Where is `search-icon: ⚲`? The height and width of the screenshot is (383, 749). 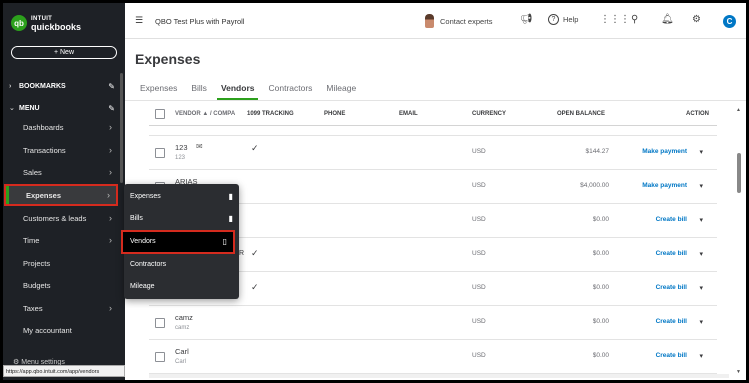 search-icon: ⚲ is located at coordinates (634, 19).